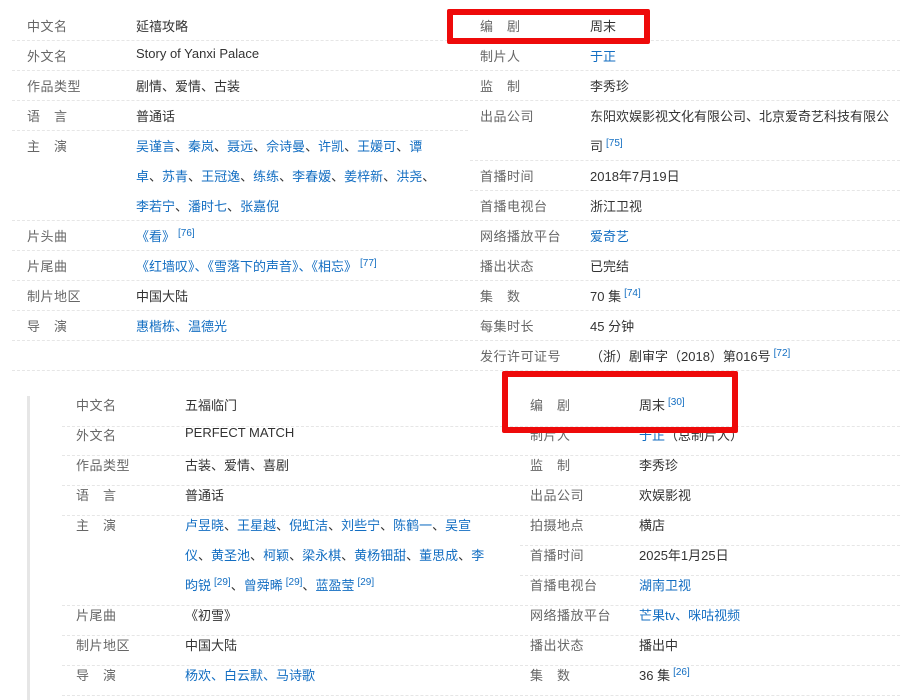 The image size is (900, 700). What do you see at coordinates (276, 555) in the screenshot?
I see `cast-link: 柯颖` at bounding box center [276, 555].